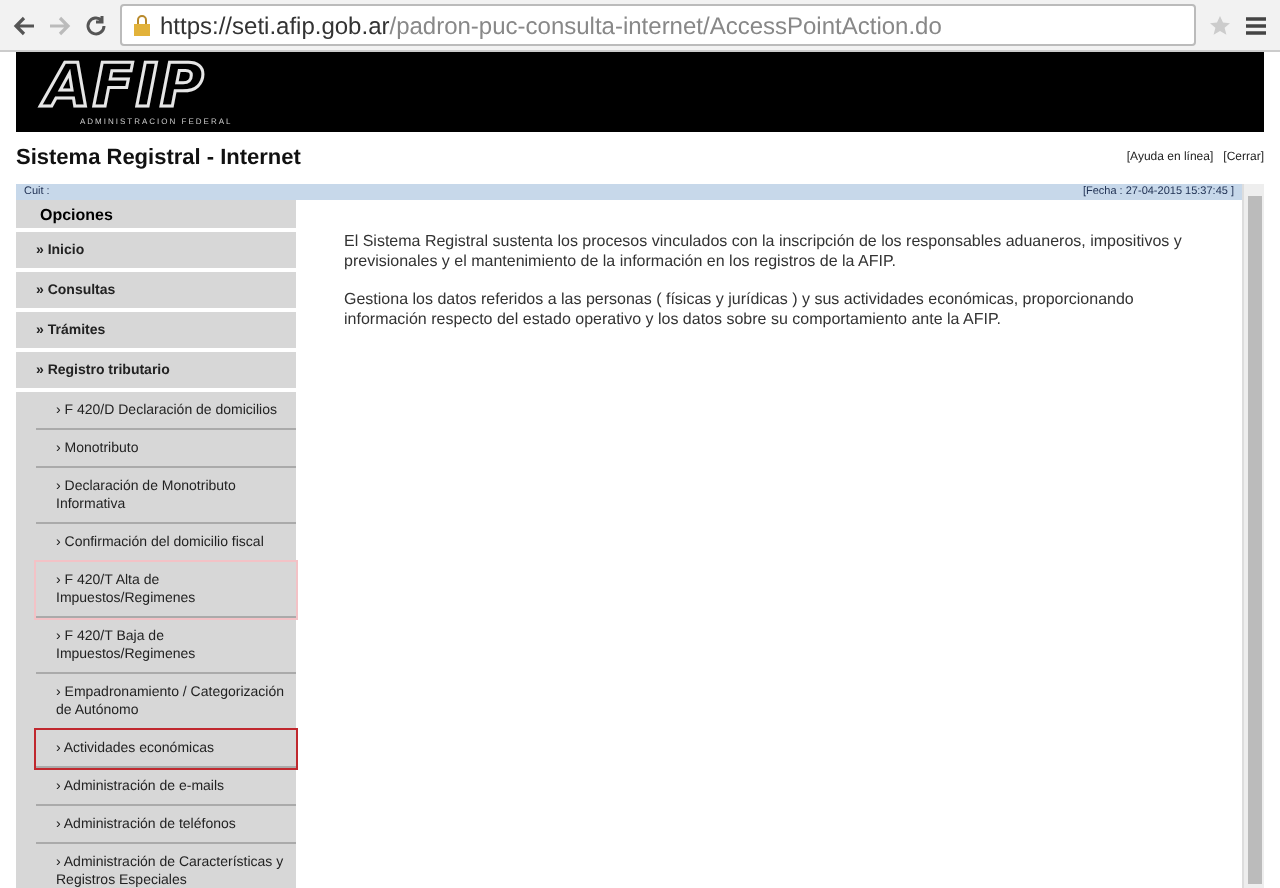 This screenshot has width=1280, height=888. What do you see at coordinates (96, 25) in the screenshot?
I see `reload-icon` at bounding box center [96, 25].